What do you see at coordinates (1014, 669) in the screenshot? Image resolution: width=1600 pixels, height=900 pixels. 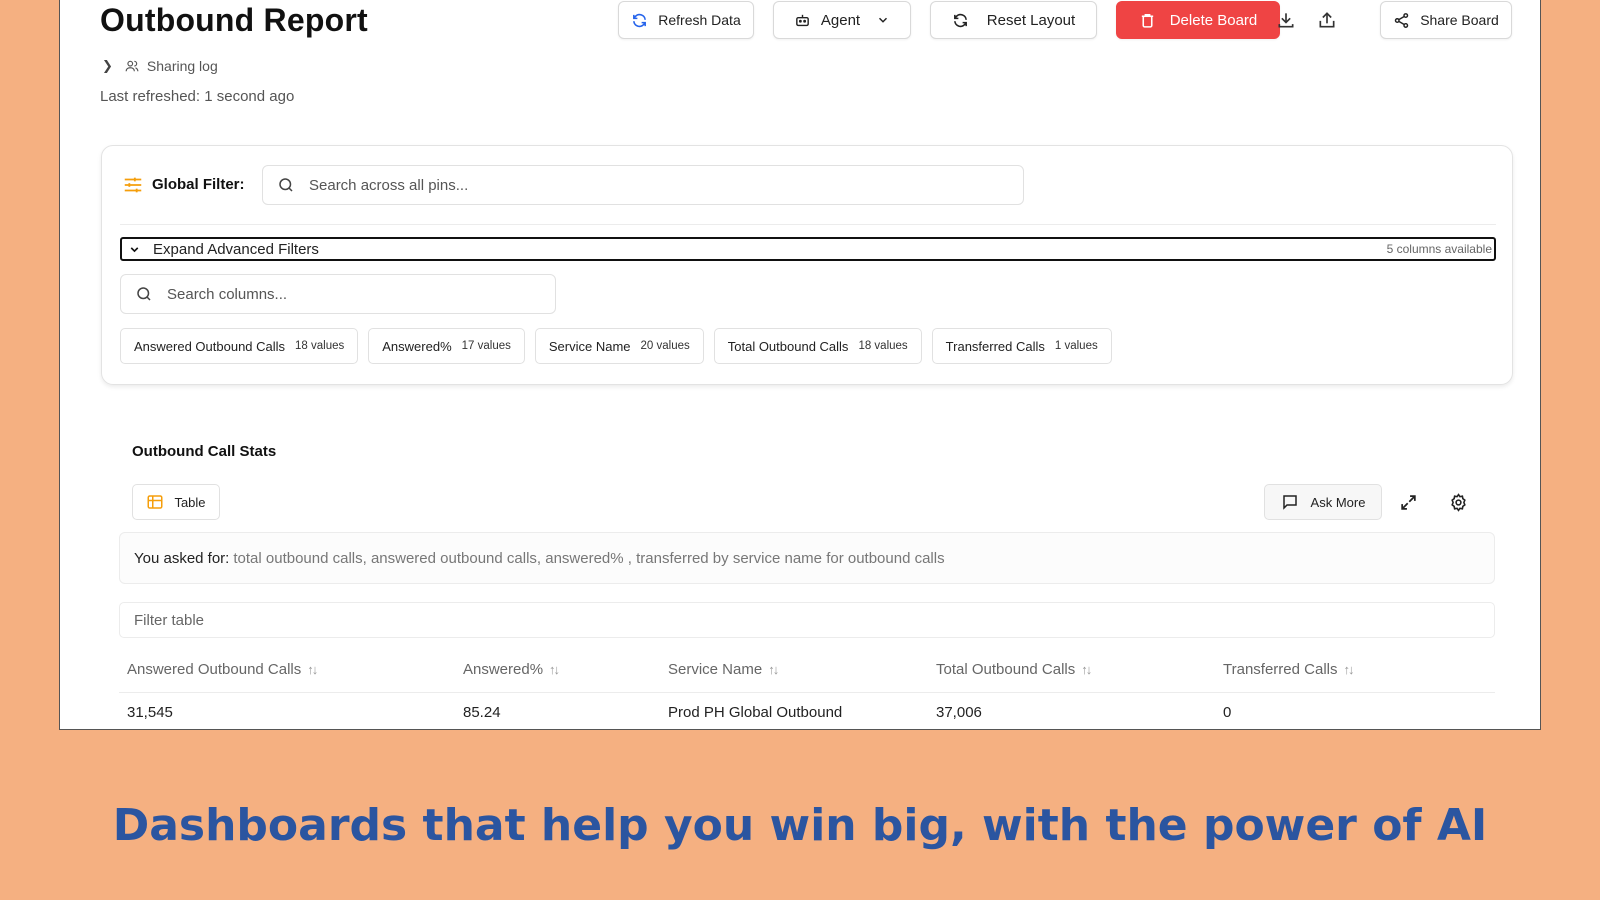 I see `column-header: Total Outbound Calls ↑↓` at bounding box center [1014, 669].